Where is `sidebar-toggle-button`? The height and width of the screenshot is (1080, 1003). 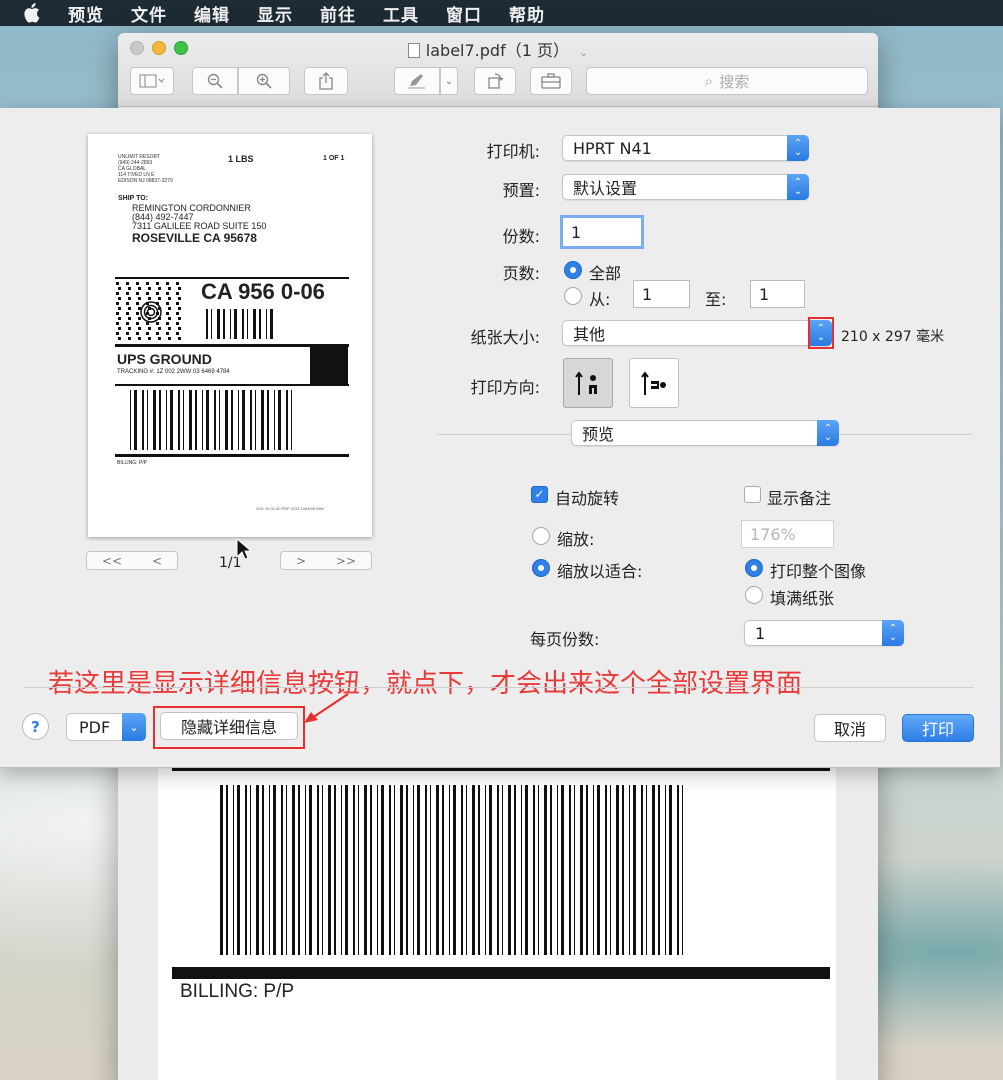 sidebar-toggle-button is located at coordinates (152, 81).